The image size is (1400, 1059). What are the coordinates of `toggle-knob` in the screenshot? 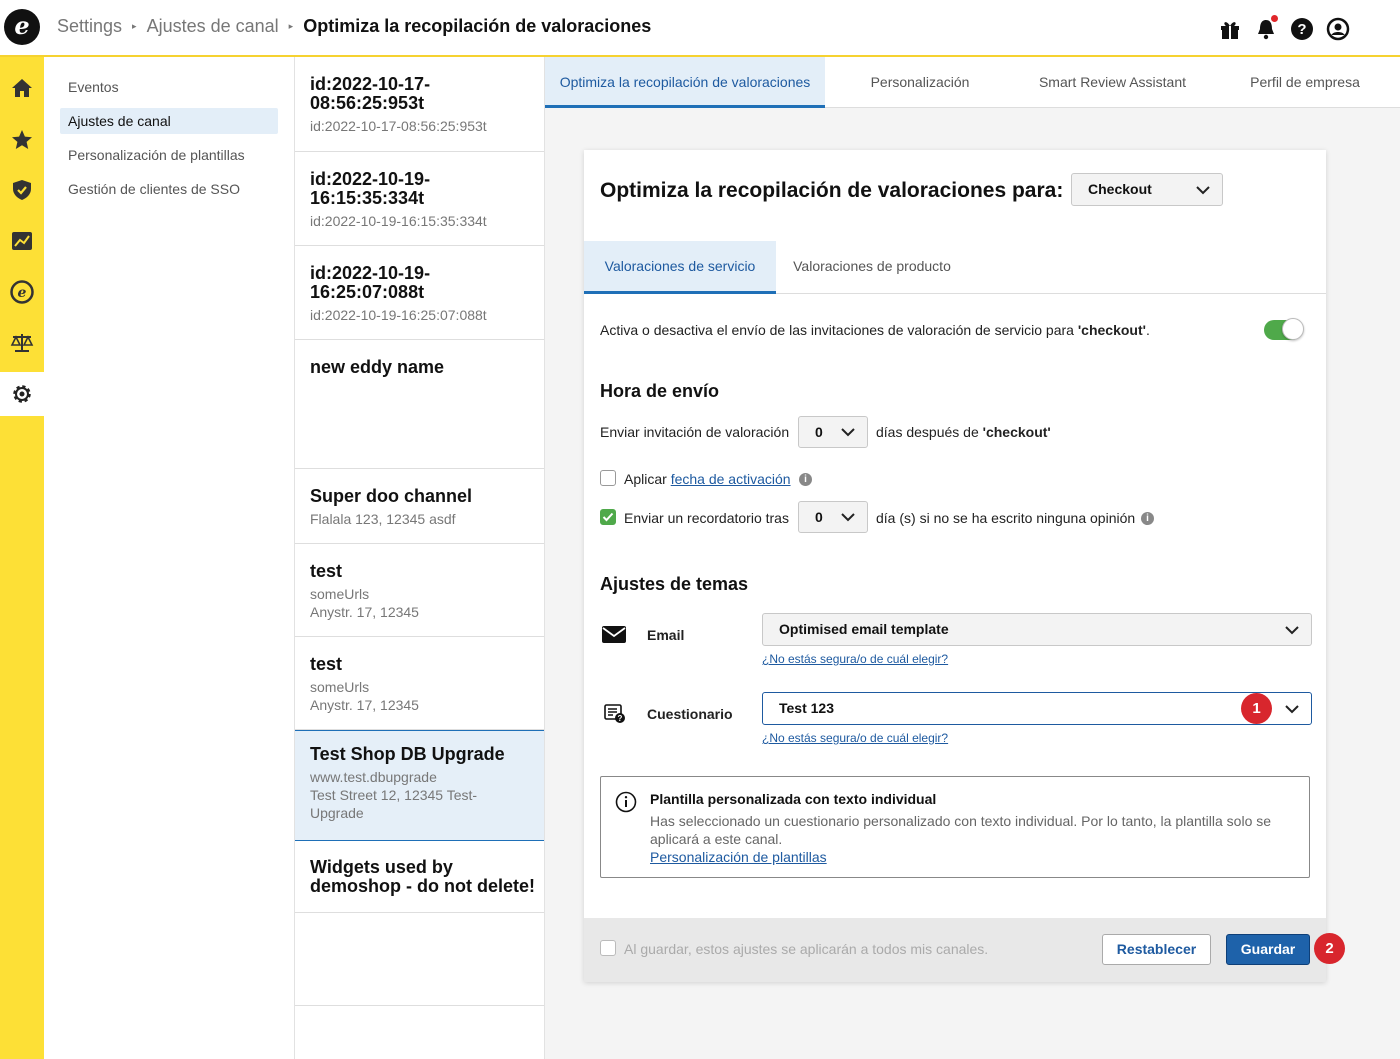 It's located at (1293, 329).